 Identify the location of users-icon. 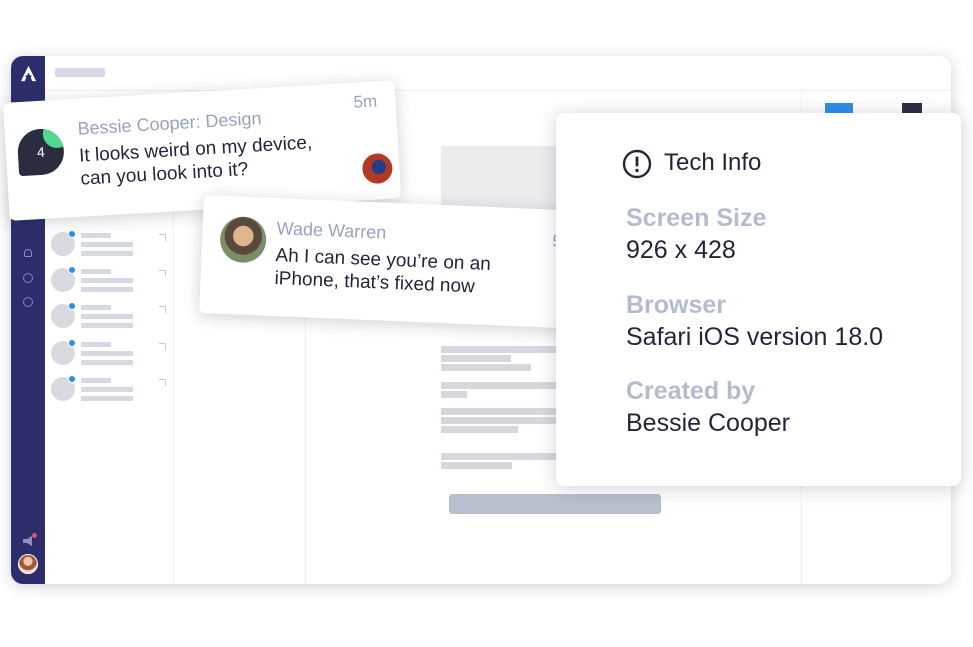
(28, 253).